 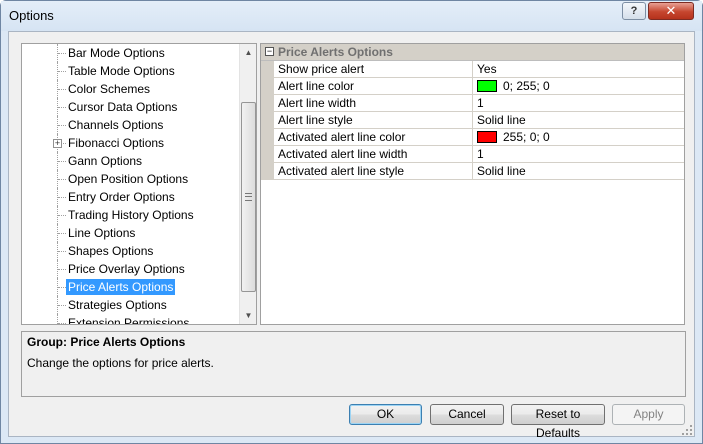 I want to click on scroll-thumb, so click(x=248, y=197).